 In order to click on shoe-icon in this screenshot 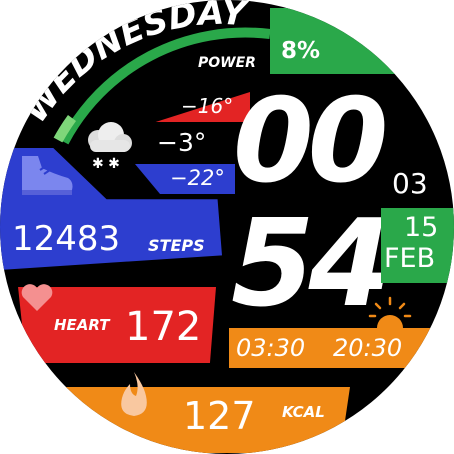, I will do `click(47, 175)`.